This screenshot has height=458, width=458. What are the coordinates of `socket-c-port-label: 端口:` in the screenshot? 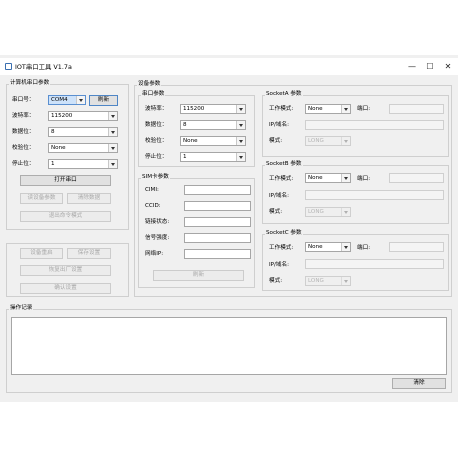 It's located at (364, 248).